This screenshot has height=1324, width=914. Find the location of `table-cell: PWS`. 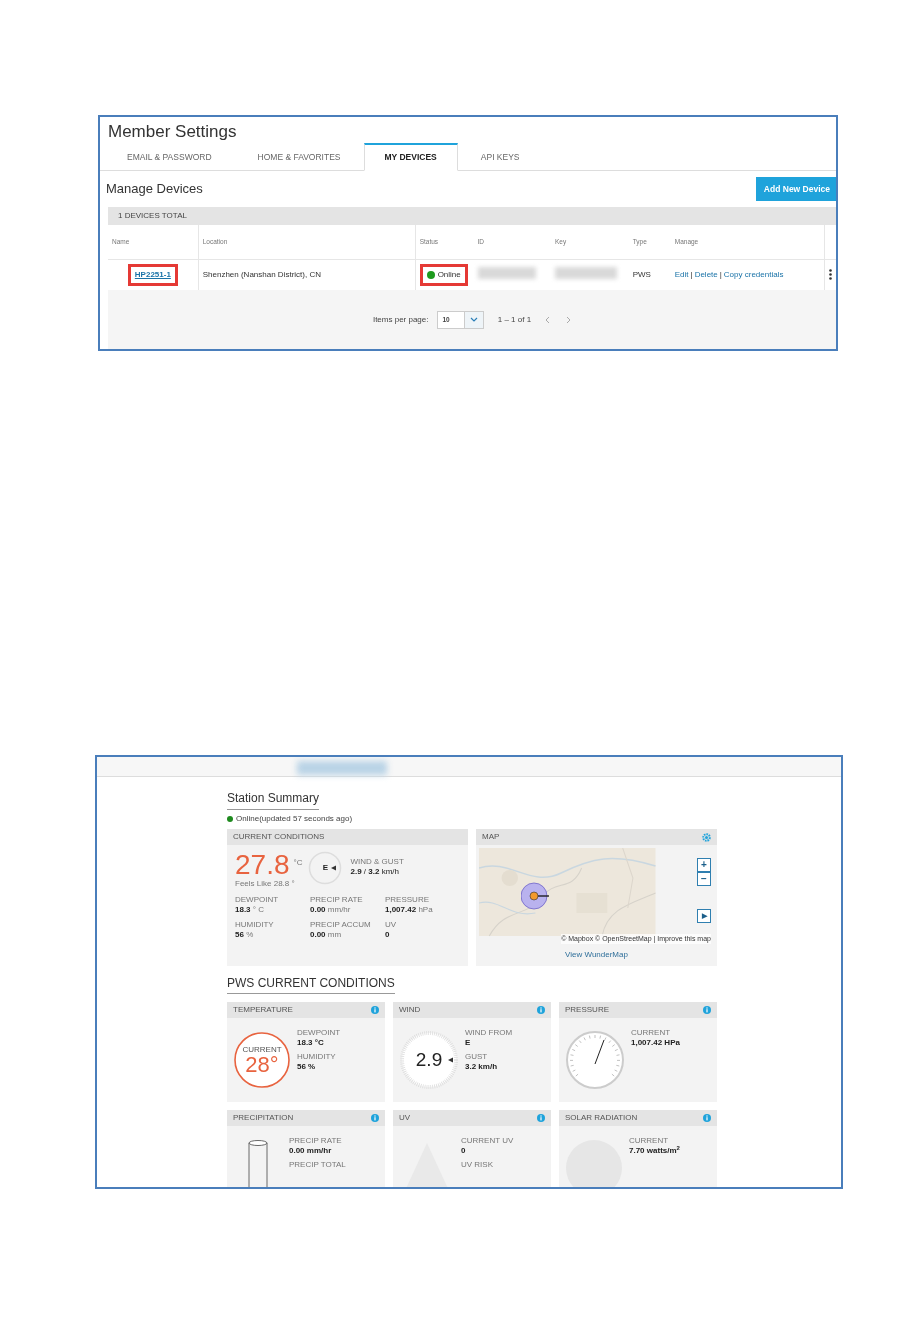

table-cell: PWS is located at coordinates (649, 274).